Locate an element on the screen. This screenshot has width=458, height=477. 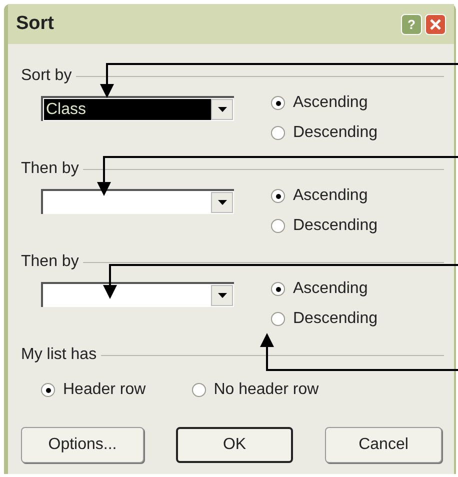
group-label: Sort by is located at coordinates (46, 76).